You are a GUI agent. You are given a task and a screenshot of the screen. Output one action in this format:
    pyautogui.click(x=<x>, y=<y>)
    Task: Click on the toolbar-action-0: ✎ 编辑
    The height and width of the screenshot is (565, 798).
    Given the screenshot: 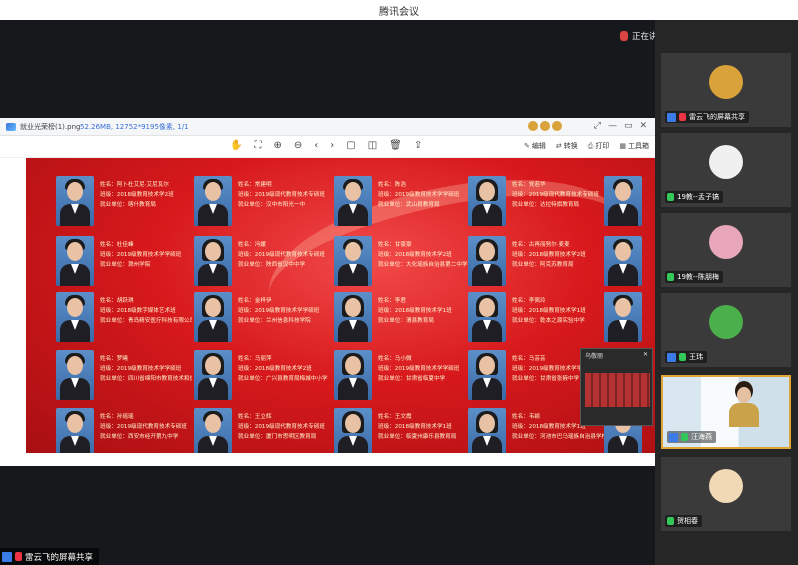 What is the action you would take?
    pyautogui.click(x=535, y=146)
    